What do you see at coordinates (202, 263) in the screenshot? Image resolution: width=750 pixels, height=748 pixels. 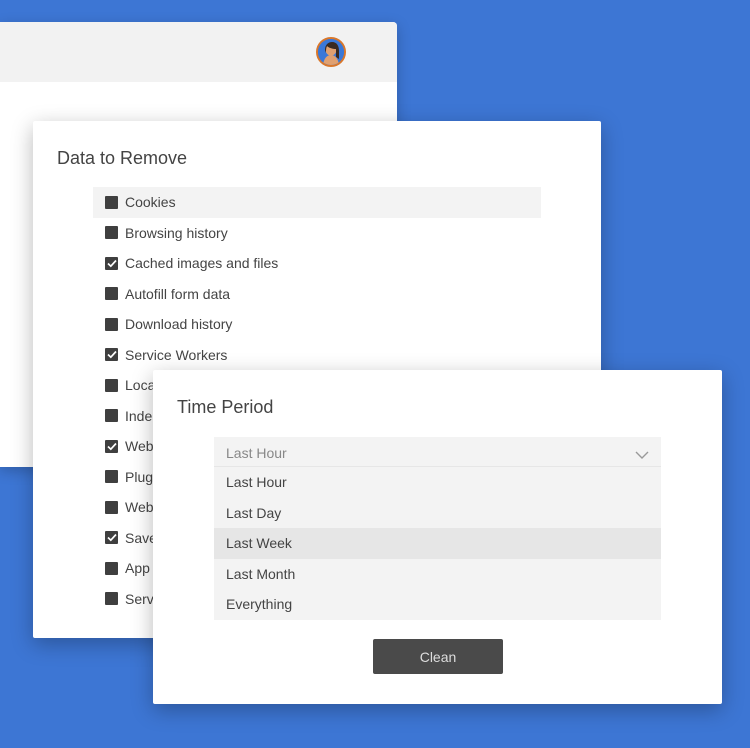 I see `data-type-label: Cached images and files` at bounding box center [202, 263].